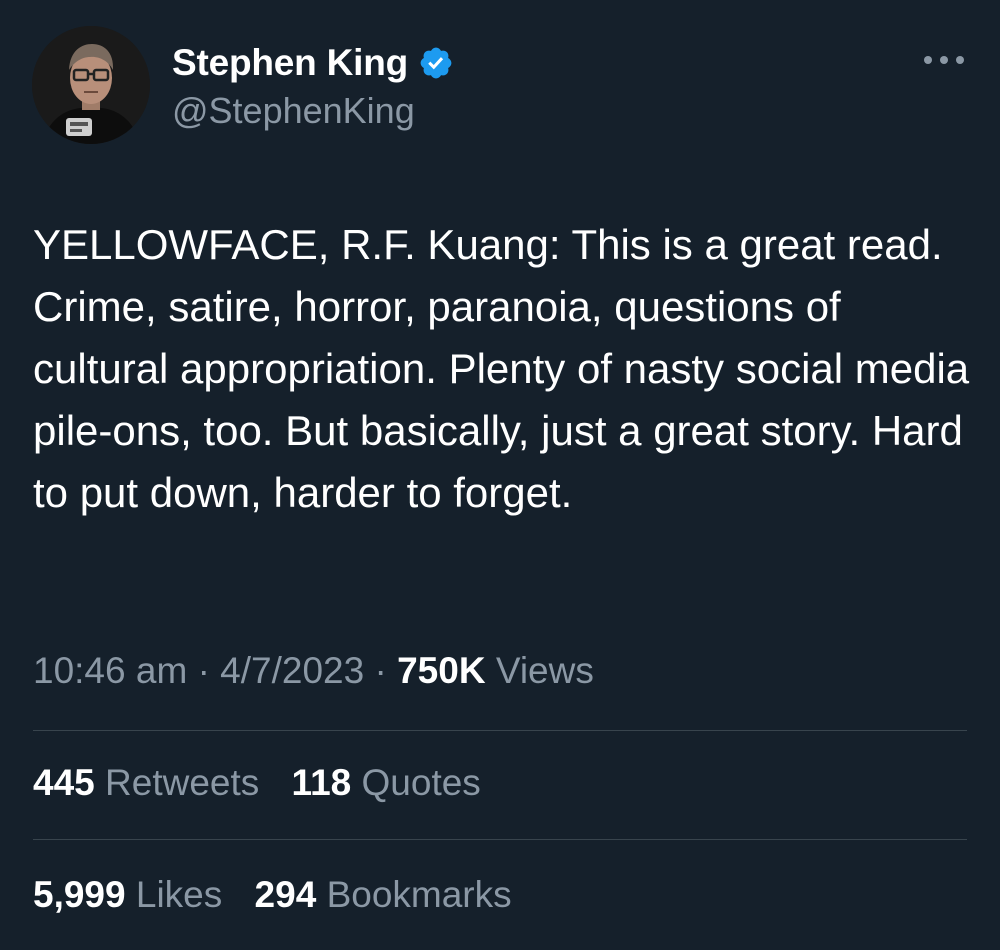 The width and height of the screenshot is (1000, 950). I want to click on name-row: Stephen King, so click(313, 63).